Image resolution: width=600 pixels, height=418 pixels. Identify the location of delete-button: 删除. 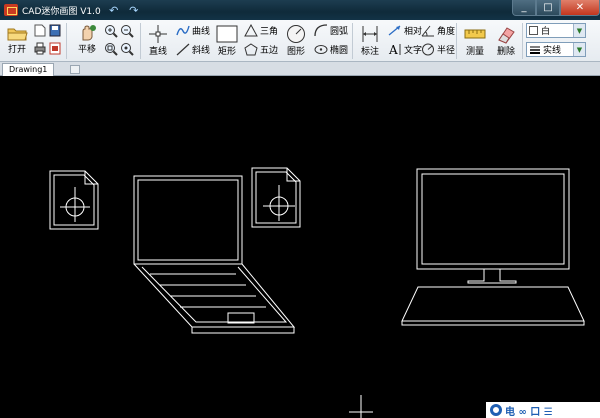
(506, 40).